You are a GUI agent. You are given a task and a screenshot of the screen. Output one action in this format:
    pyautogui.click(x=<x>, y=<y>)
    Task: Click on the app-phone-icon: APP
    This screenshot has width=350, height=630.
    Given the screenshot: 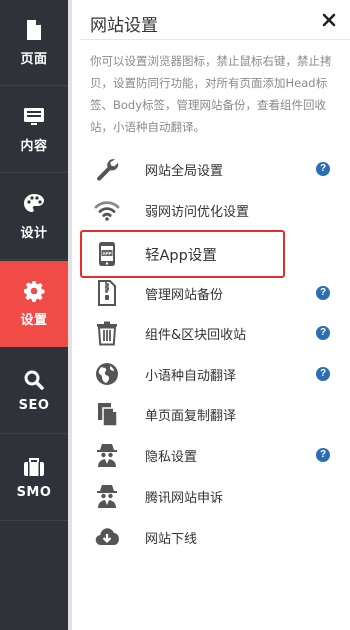 What is the action you would take?
    pyautogui.click(x=107, y=254)
    